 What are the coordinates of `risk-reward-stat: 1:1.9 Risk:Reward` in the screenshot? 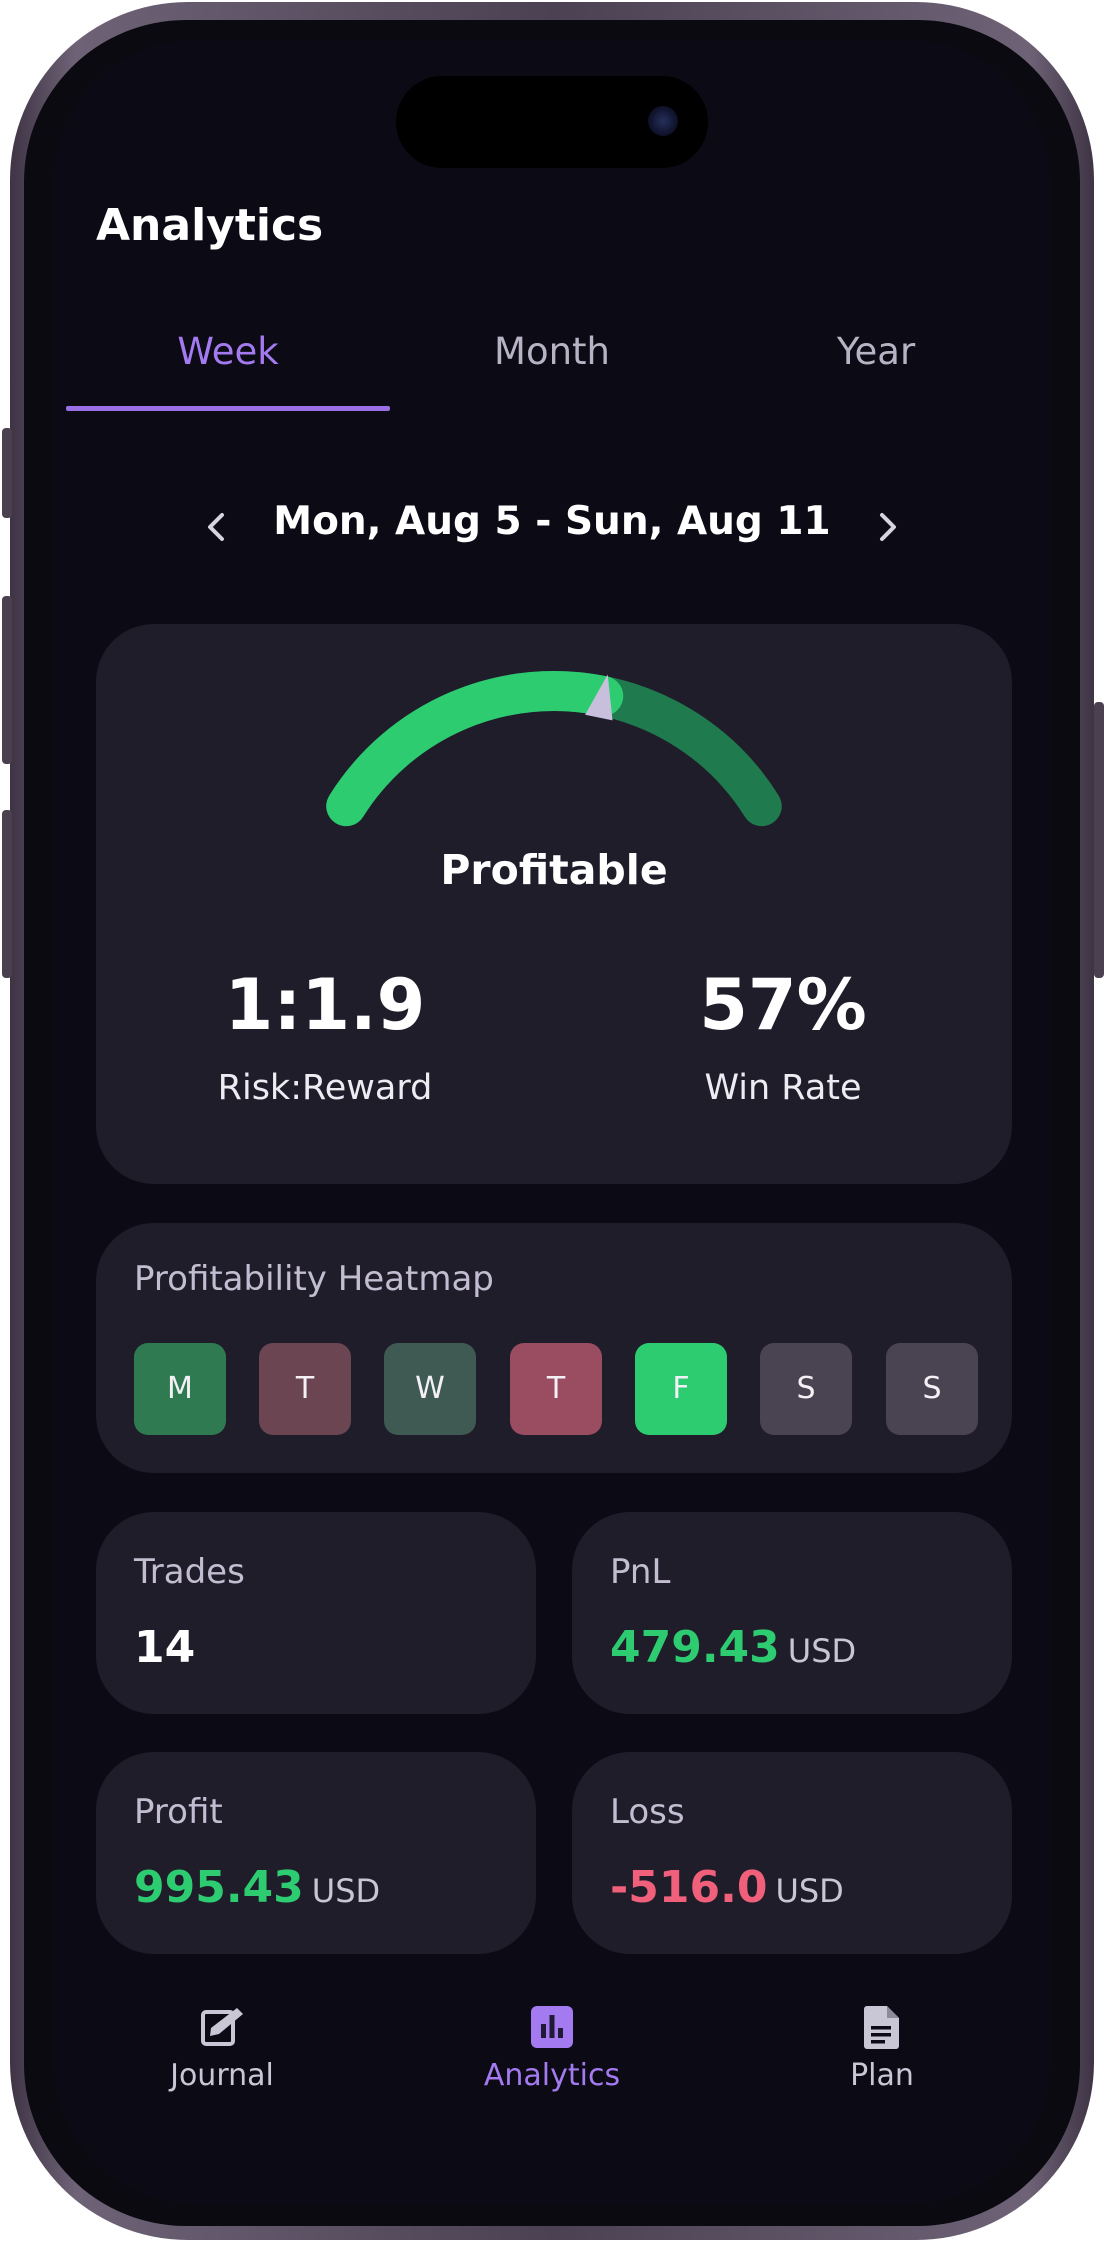 It's located at (325, 1036).